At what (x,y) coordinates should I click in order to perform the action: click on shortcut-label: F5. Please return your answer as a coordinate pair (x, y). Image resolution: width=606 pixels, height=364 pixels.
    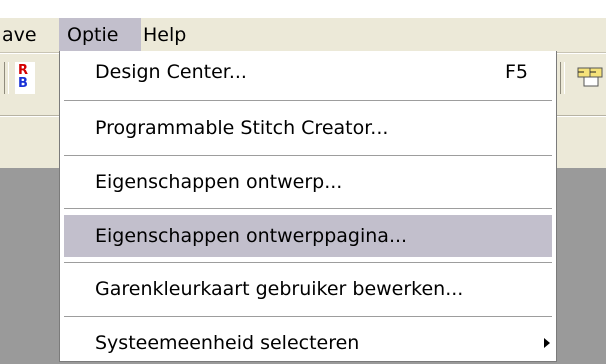
    Looking at the image, I should click on (516, 72).